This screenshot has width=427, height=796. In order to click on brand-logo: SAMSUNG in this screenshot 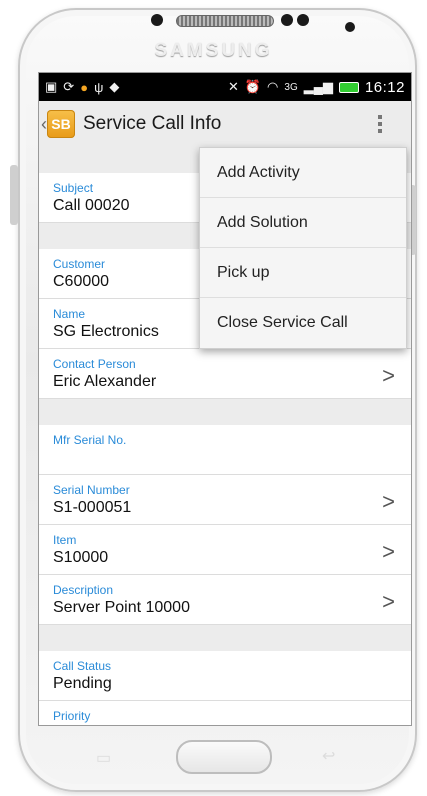, I will do `click(213, 50)`.